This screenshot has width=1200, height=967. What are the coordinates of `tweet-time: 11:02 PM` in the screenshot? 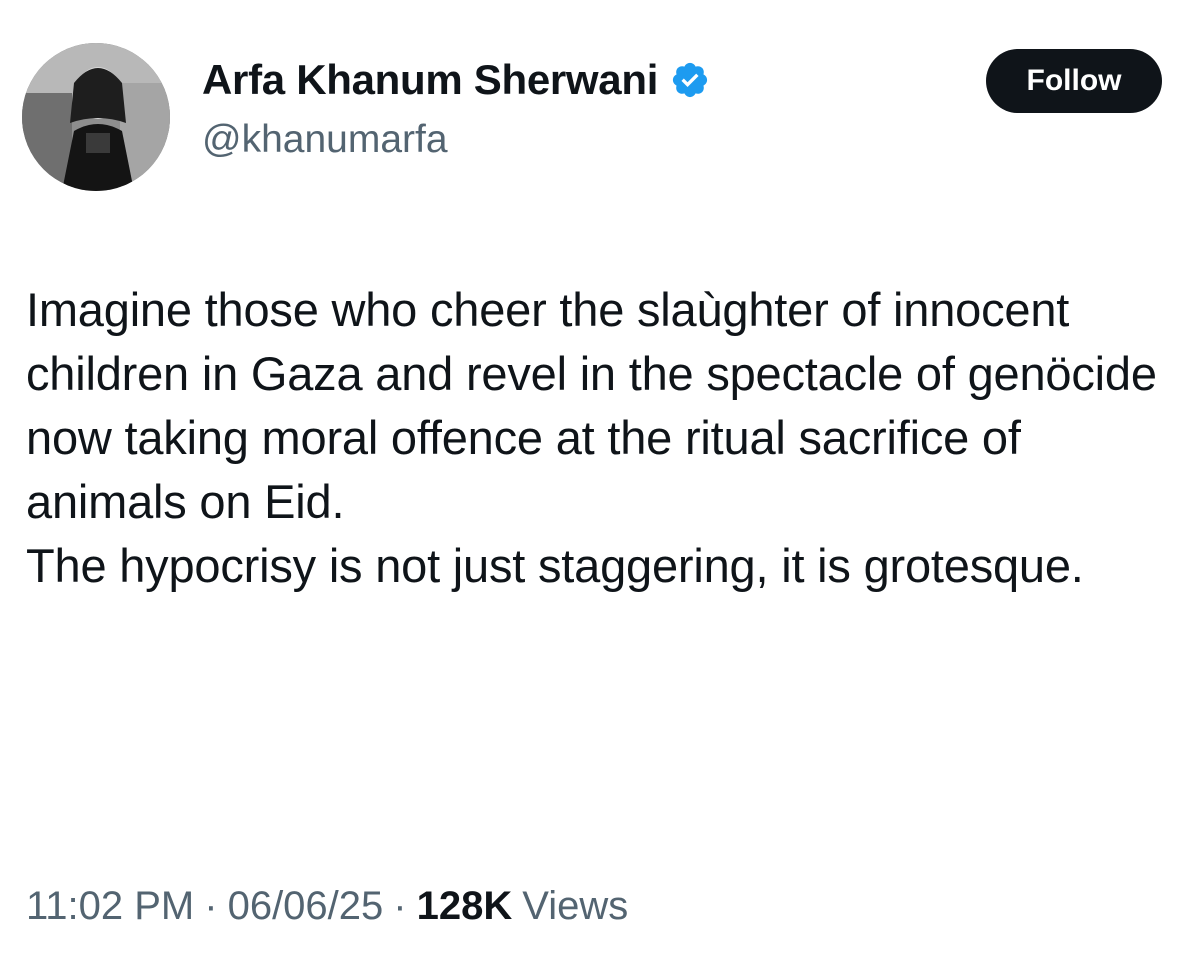 It's located at (110, 906).